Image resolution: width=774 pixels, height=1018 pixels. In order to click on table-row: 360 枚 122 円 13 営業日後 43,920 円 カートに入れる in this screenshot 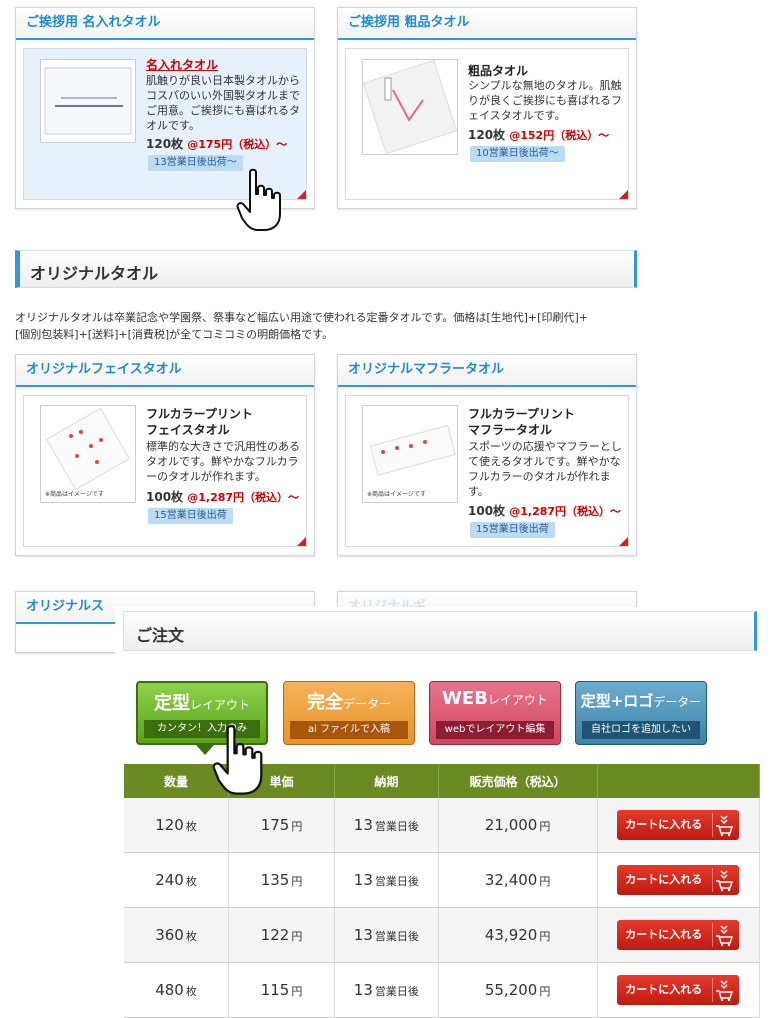, I will do `click(442, 935)`.